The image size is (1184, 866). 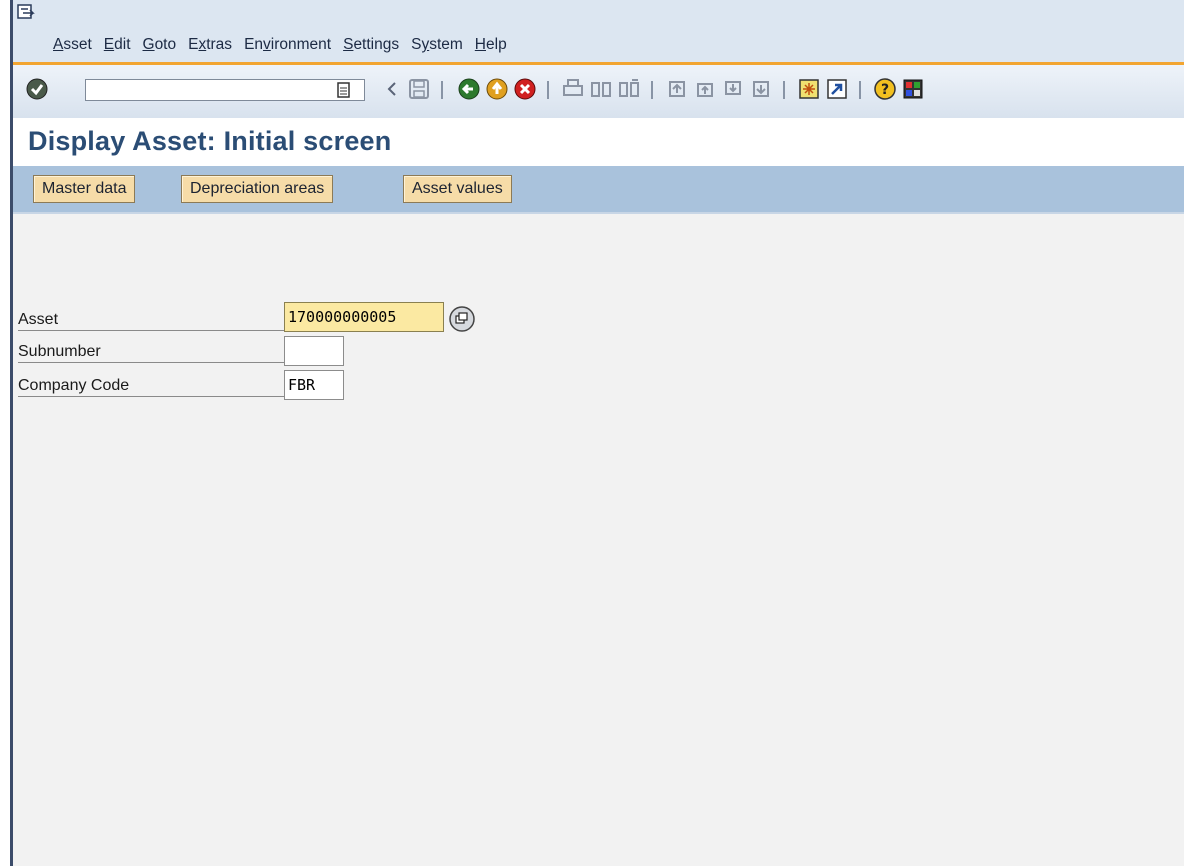 What do you see at coordinates (573, 89) in the screenshot?
I see `print-icon` at bounding box center [573, 89].